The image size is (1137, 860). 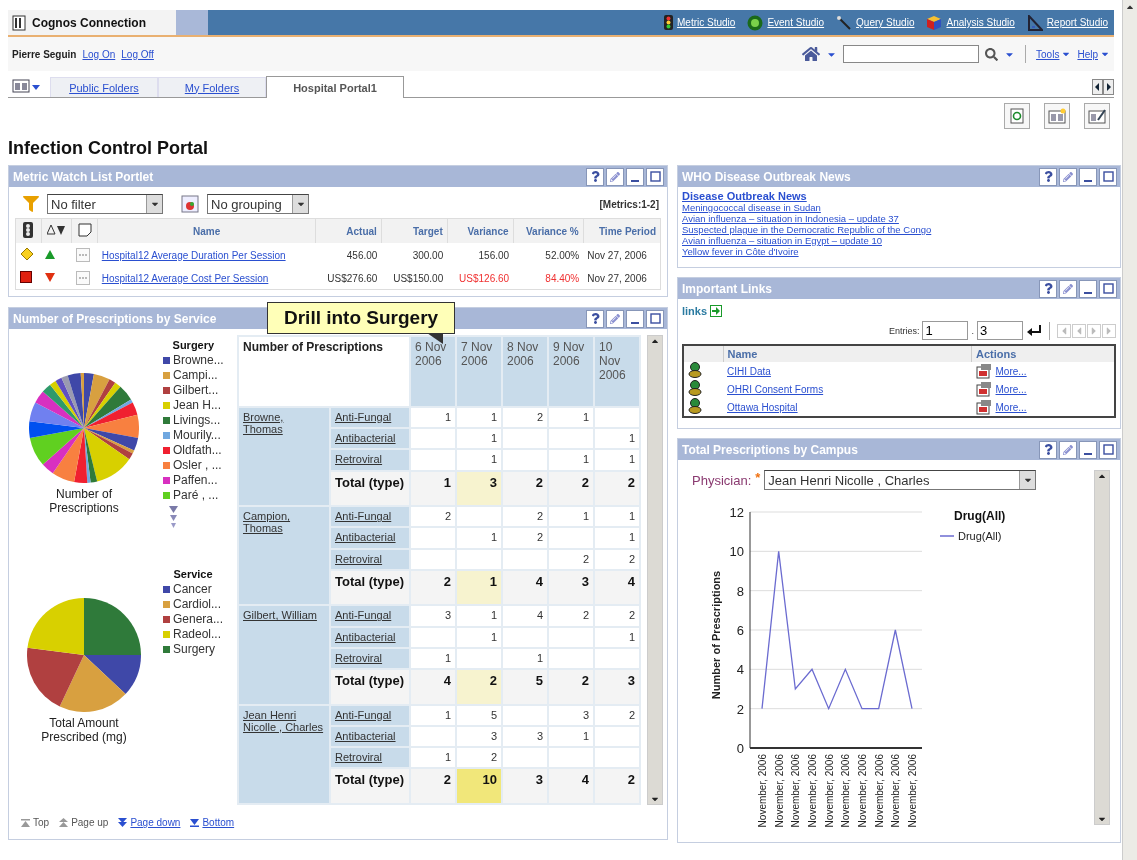 What do you see at coordinates (749, 371) in the screenshot?
I see `link-name: CIHI Data` at bounding box center [749, 371].